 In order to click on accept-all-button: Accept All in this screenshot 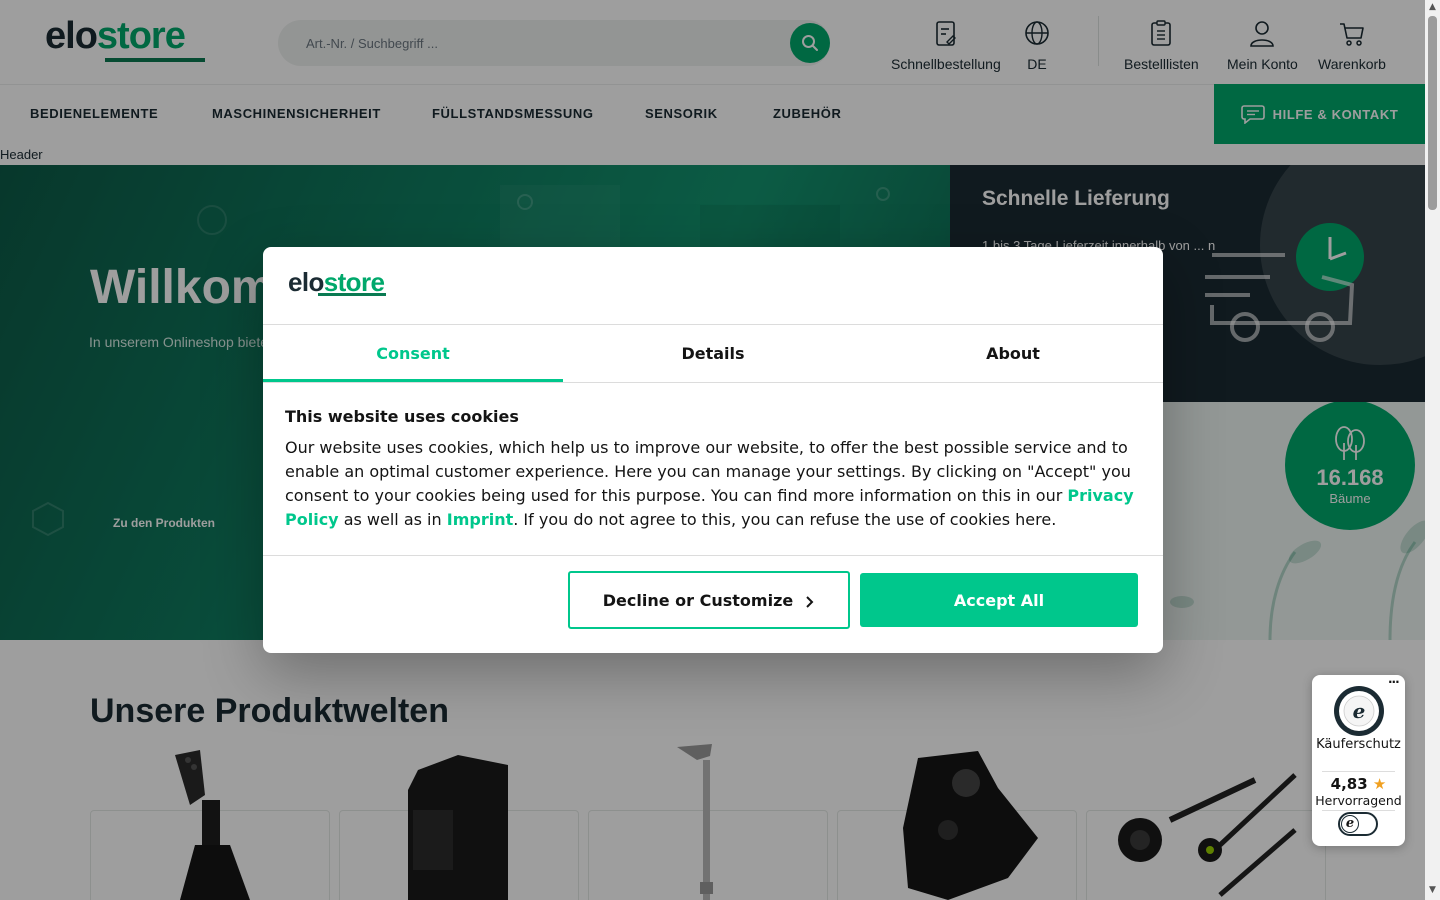, I will do `click(999, 600)`.